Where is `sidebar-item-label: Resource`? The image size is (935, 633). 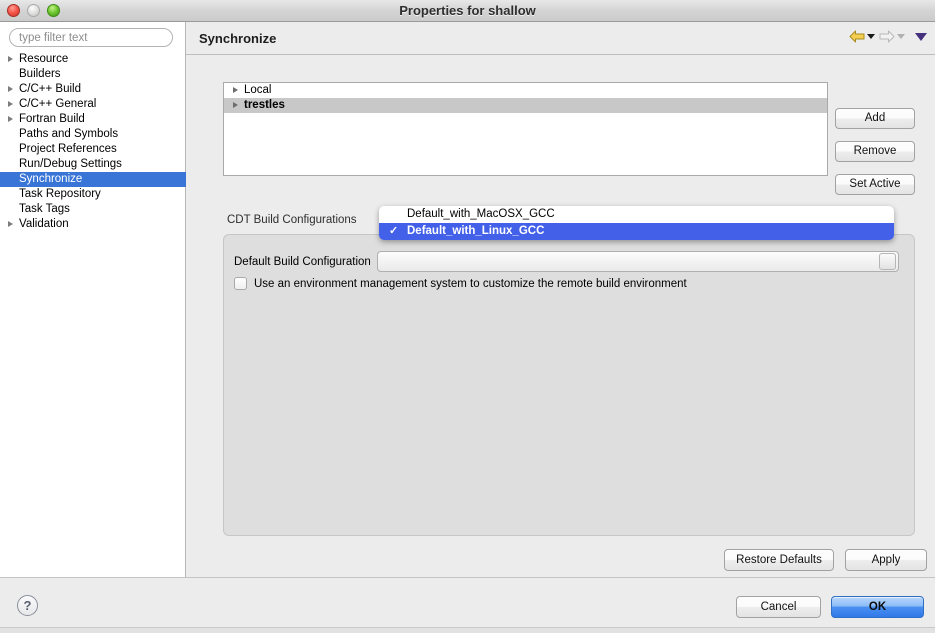 sidebar-item-label: Resource is located at coordinates (44, 59).